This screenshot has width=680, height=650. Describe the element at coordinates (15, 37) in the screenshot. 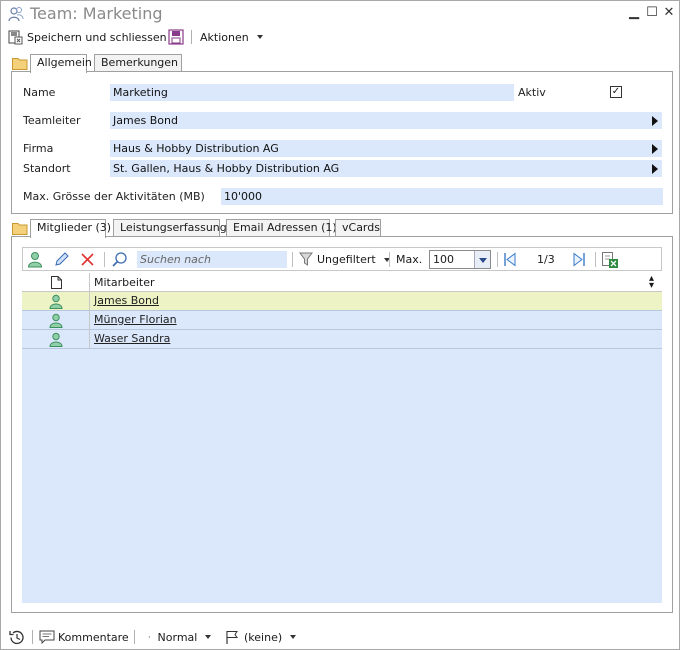

I see `save-close-icon` at that location.